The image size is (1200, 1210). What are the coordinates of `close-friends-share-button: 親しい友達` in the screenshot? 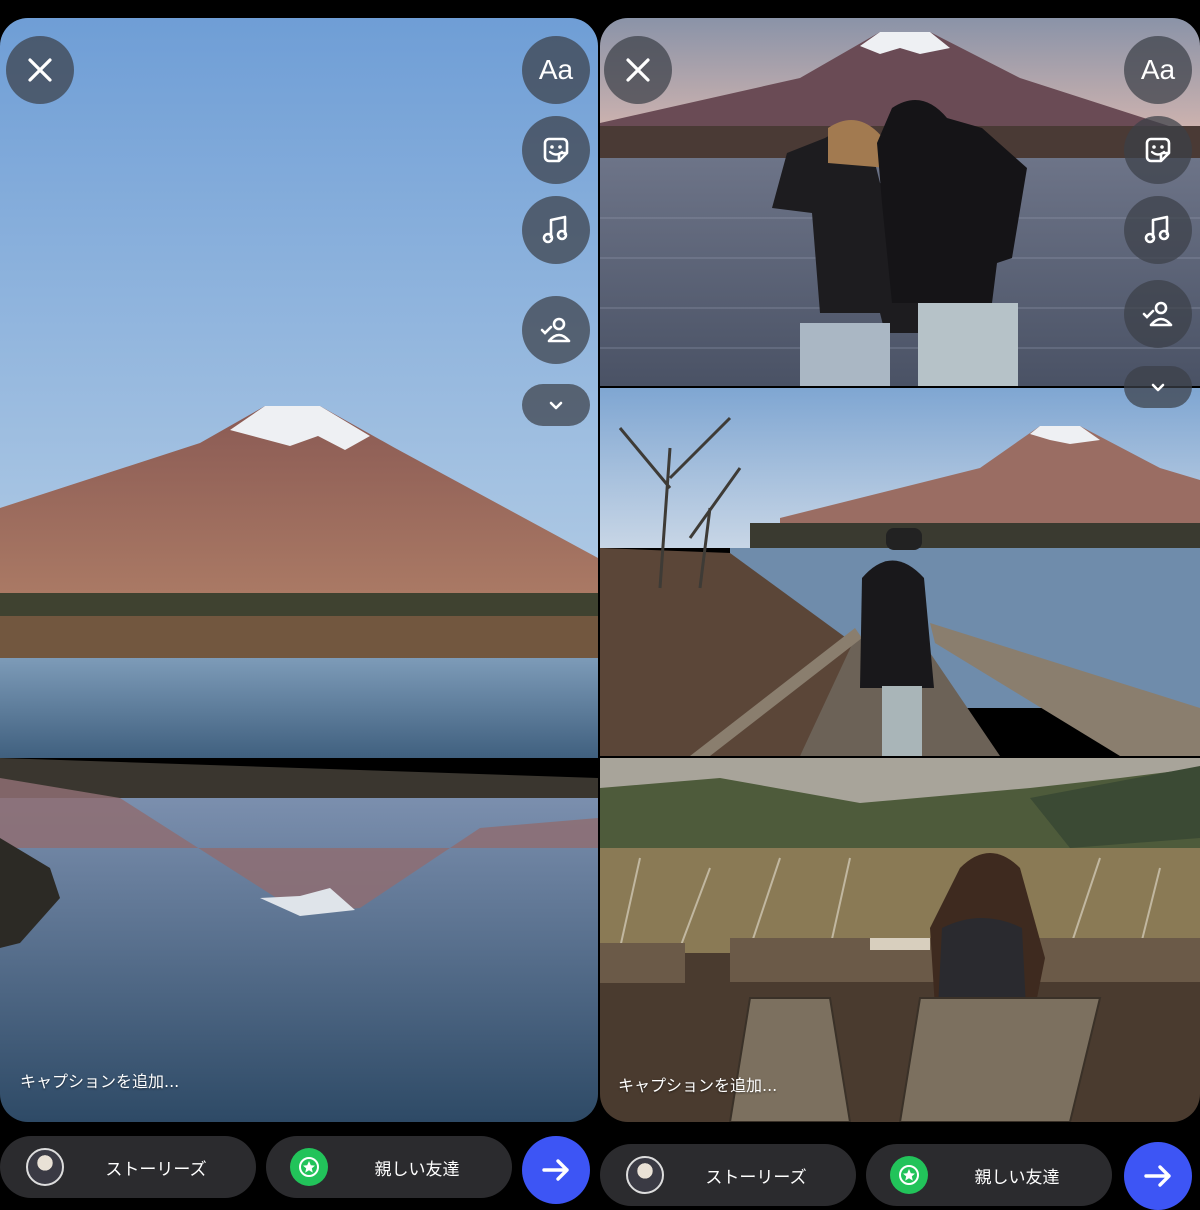 It's located at (389, 1167).